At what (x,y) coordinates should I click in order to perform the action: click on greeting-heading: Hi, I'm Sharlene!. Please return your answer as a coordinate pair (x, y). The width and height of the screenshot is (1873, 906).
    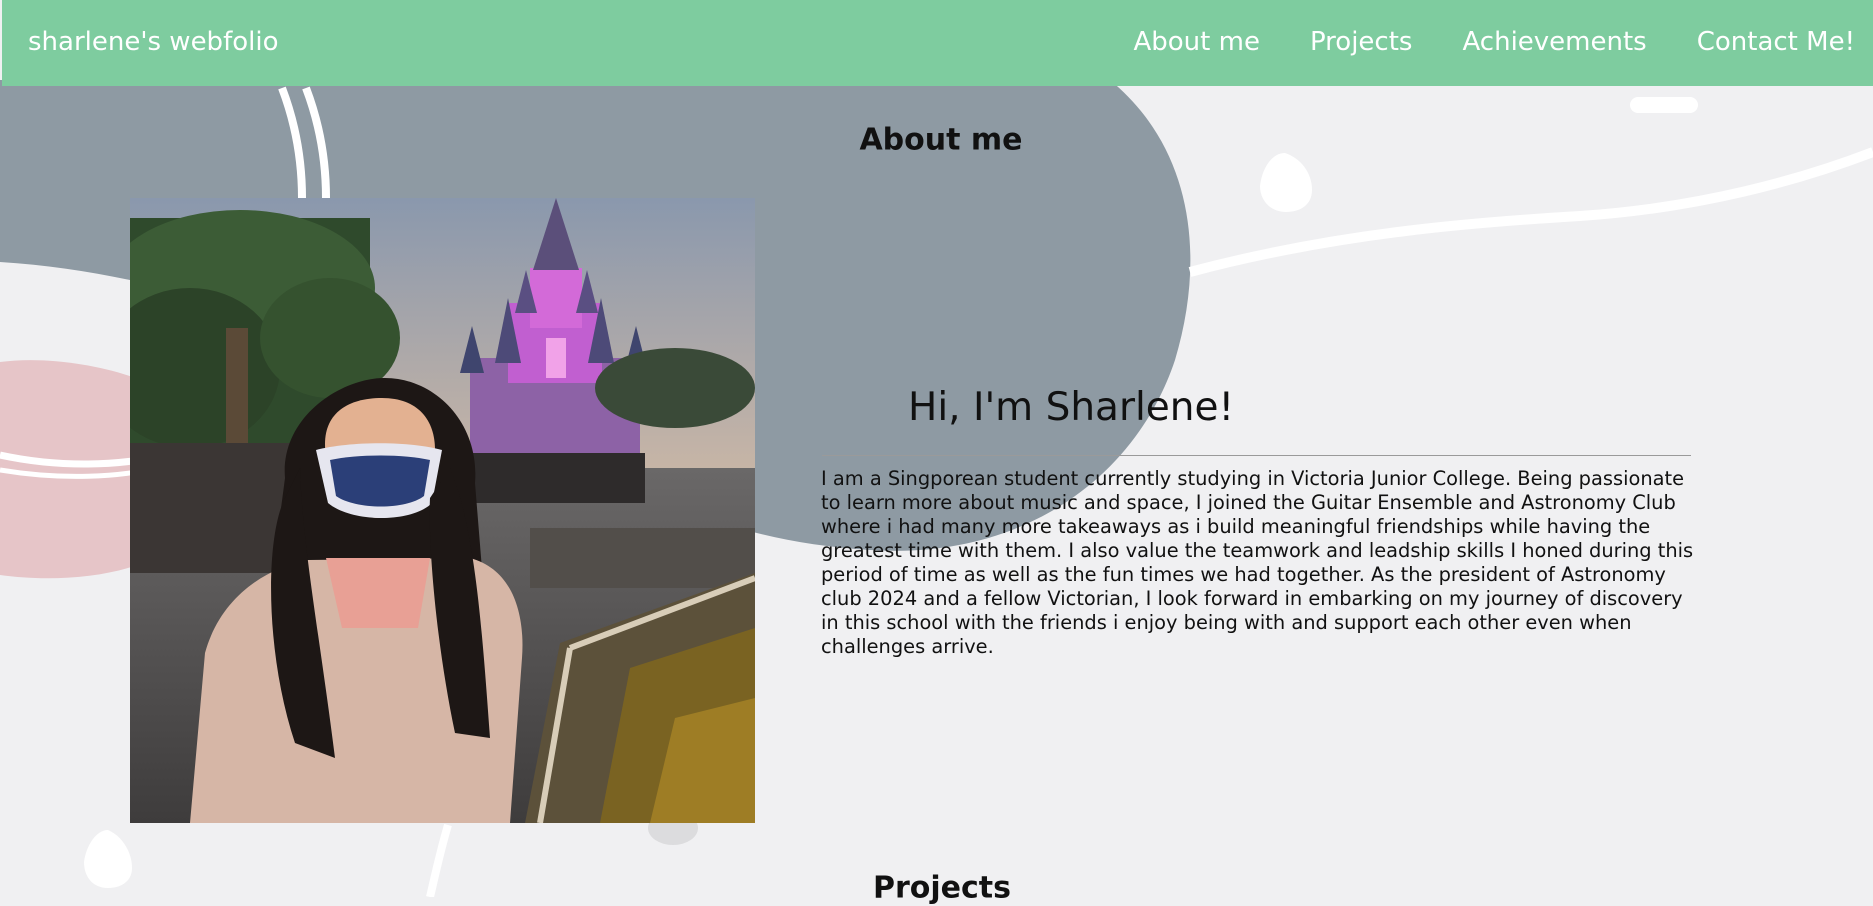
    Looking at the image, I should click on (1071, 407).